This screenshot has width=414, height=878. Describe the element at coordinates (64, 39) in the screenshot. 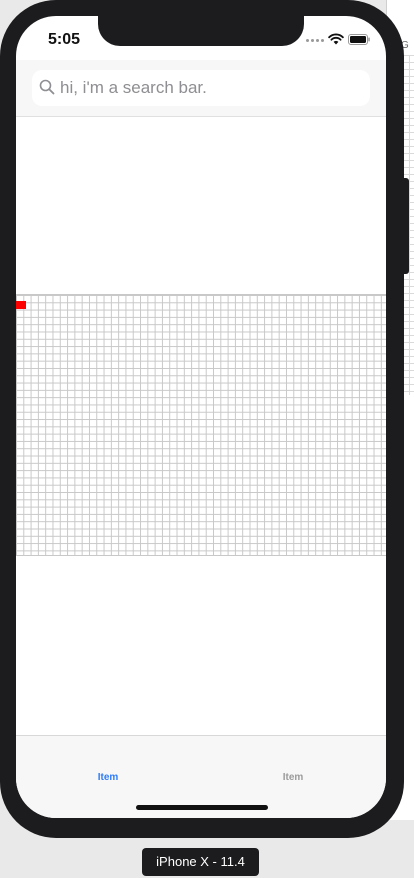

I see `status-time: 5:05` at that location.